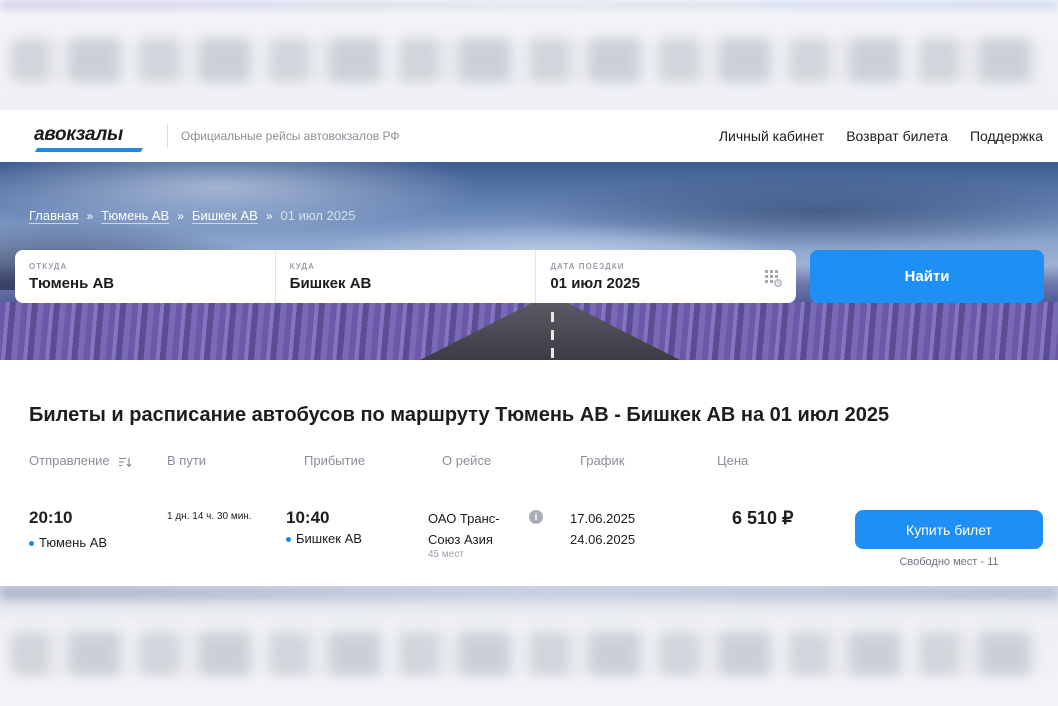  Describe the element at coordinates (587, 266) in the screenshot. I see `date-label: ДАТА ПОЕЗДКИ` at that location.